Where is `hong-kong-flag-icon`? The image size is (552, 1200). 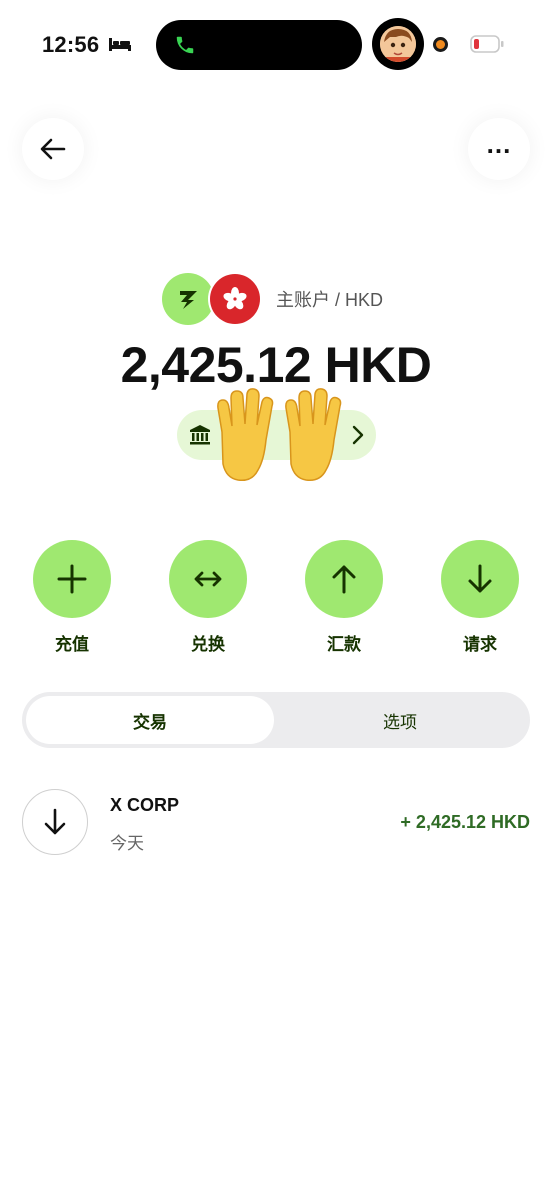 hong-kong-flag-icon is located at coordinates (235, 299).